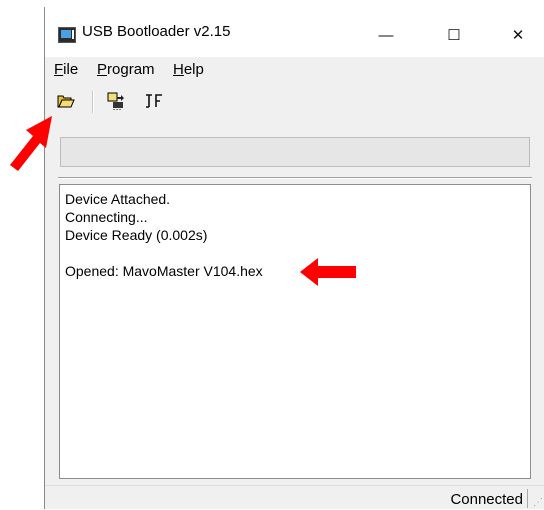  Describe the element at coordinates (193, 69) in the screenshot. I see `menu-help-label: elp` at that location.